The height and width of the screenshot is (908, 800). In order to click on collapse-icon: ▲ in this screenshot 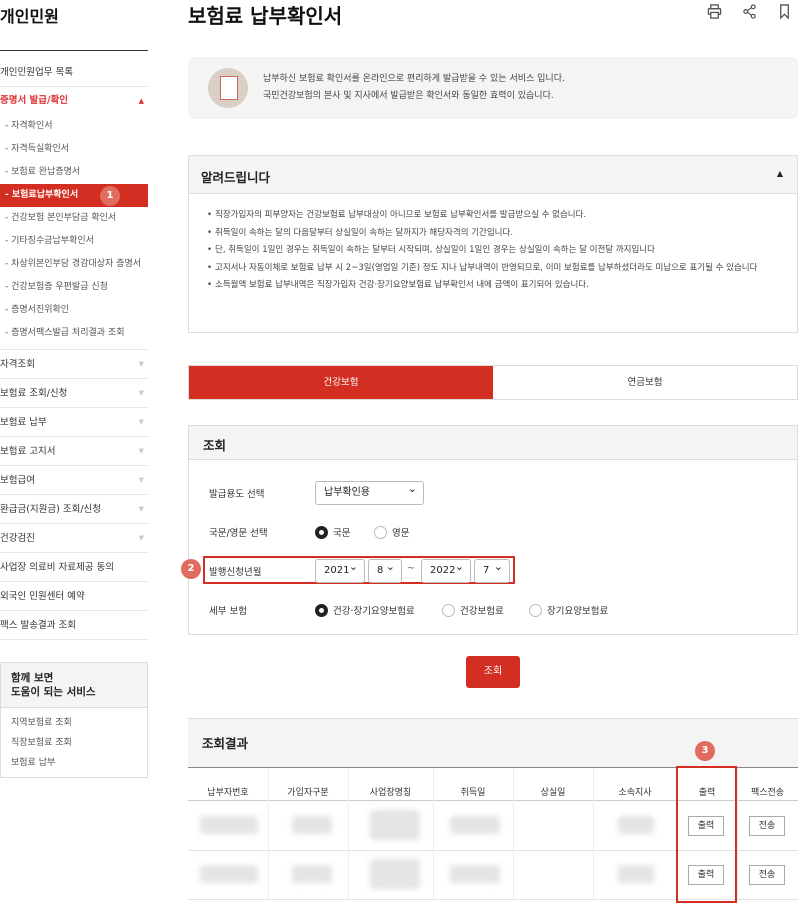, I will do `click(780, 173)`.